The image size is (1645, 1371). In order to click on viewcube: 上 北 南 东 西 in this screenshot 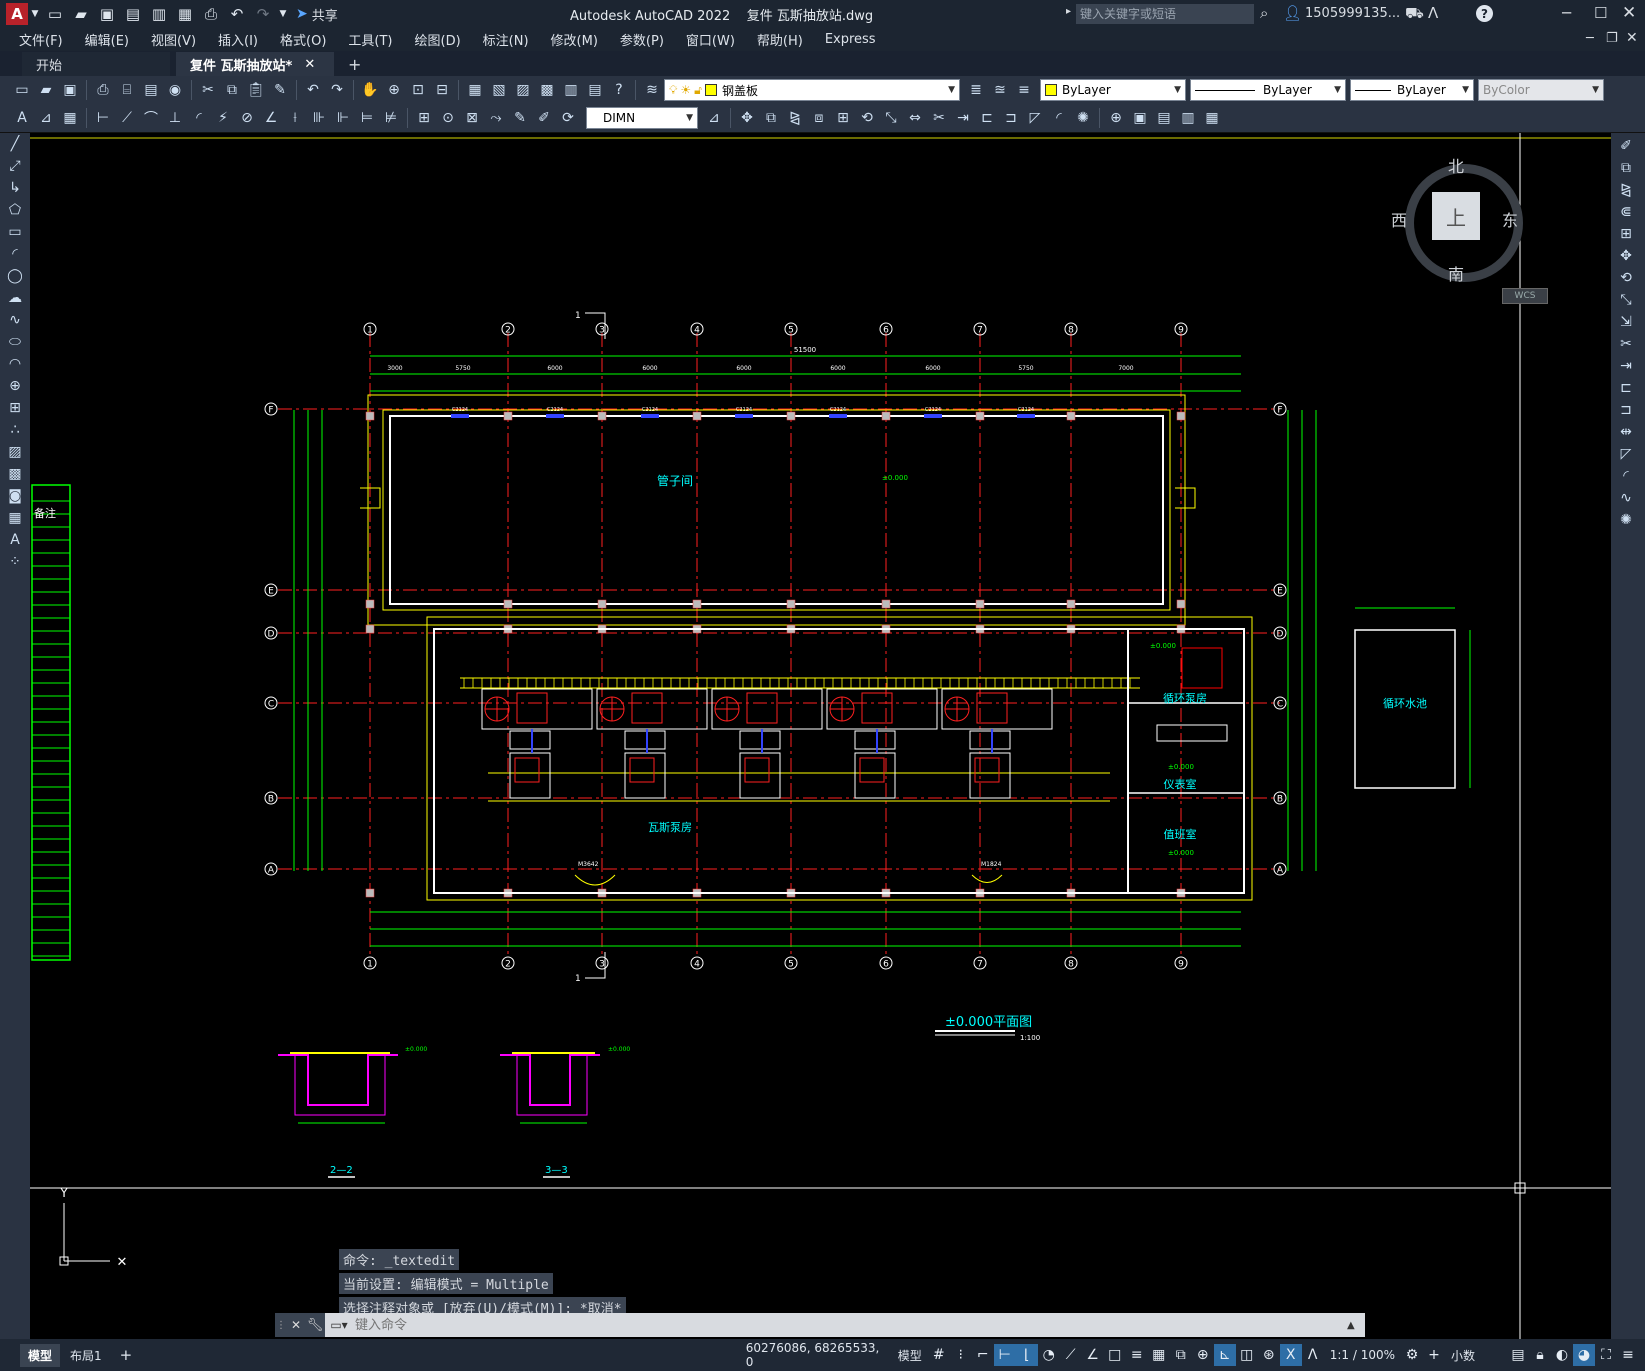, I will do `click(1459, 215)`.